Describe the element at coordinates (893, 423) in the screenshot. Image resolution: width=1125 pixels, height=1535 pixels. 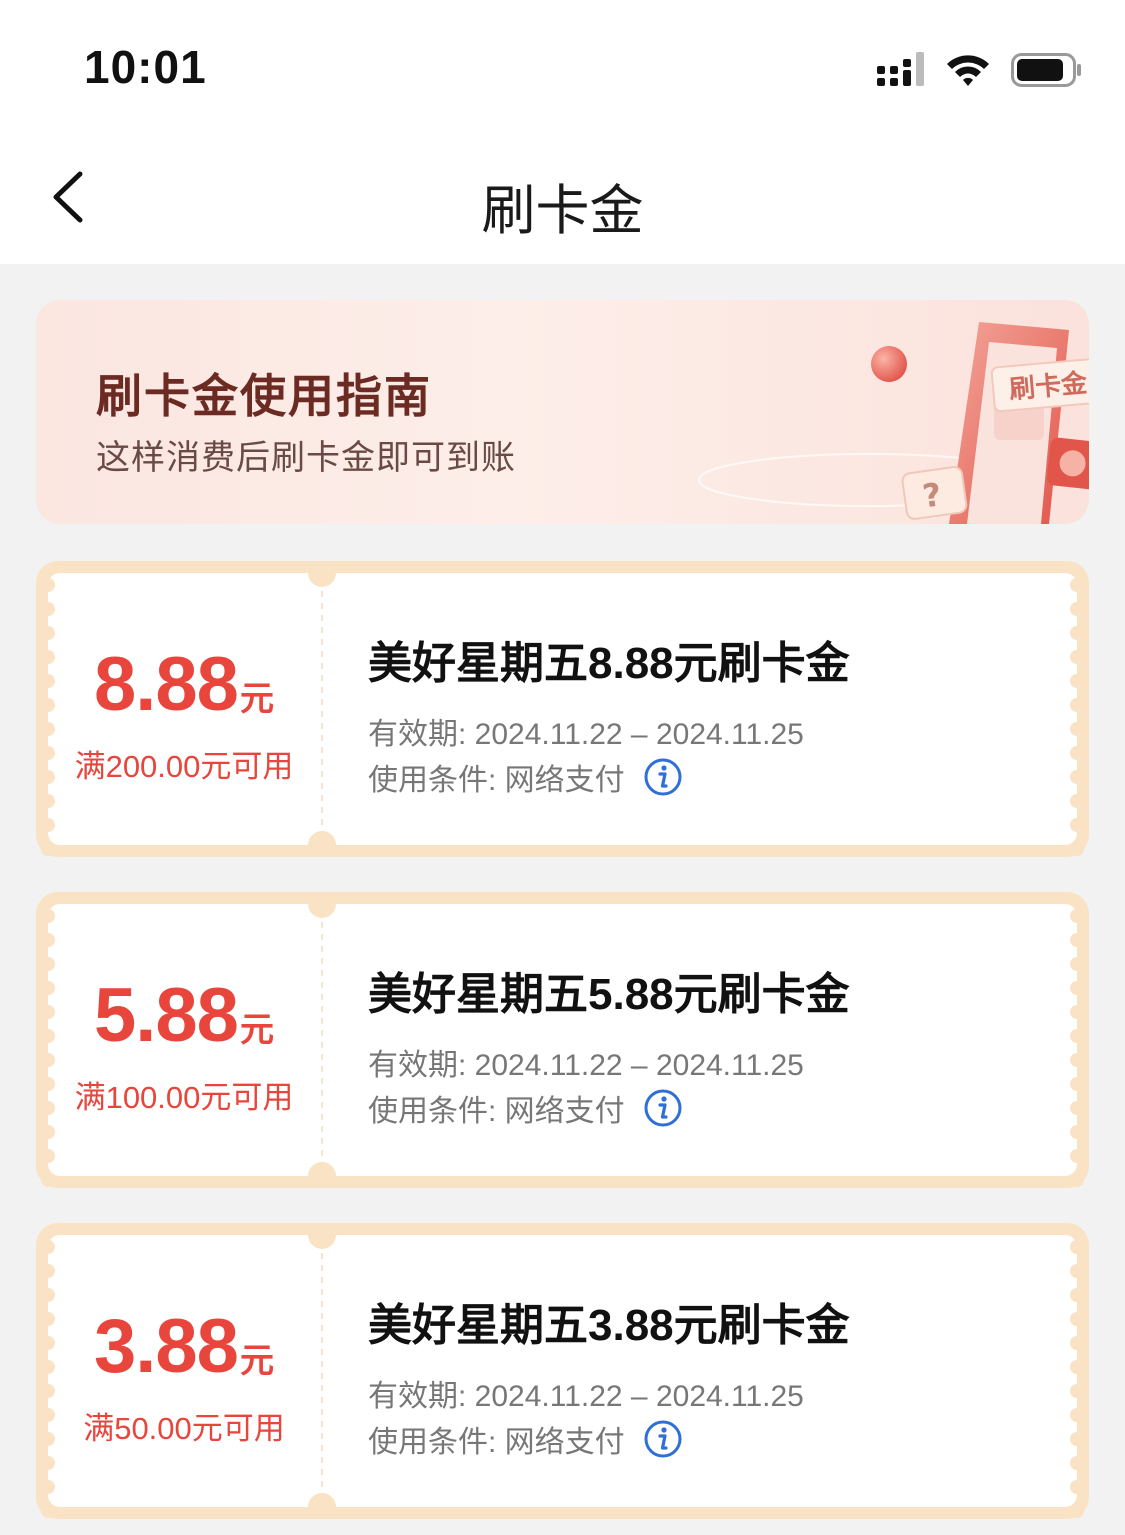
I see `phone-illustration-icon: 刷卡金 ?` at that location.